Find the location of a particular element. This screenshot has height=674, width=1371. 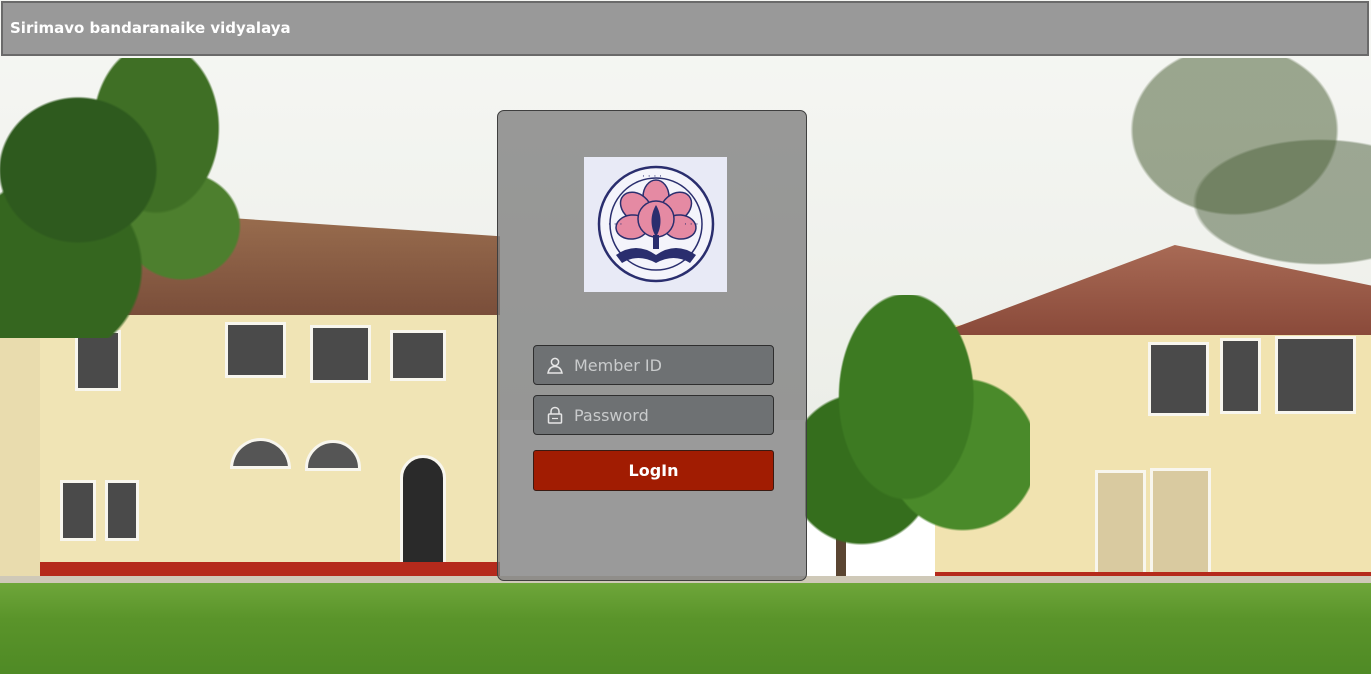

school-crest-icon: · · · · · · · · · · is located at coordinates (656, 224).